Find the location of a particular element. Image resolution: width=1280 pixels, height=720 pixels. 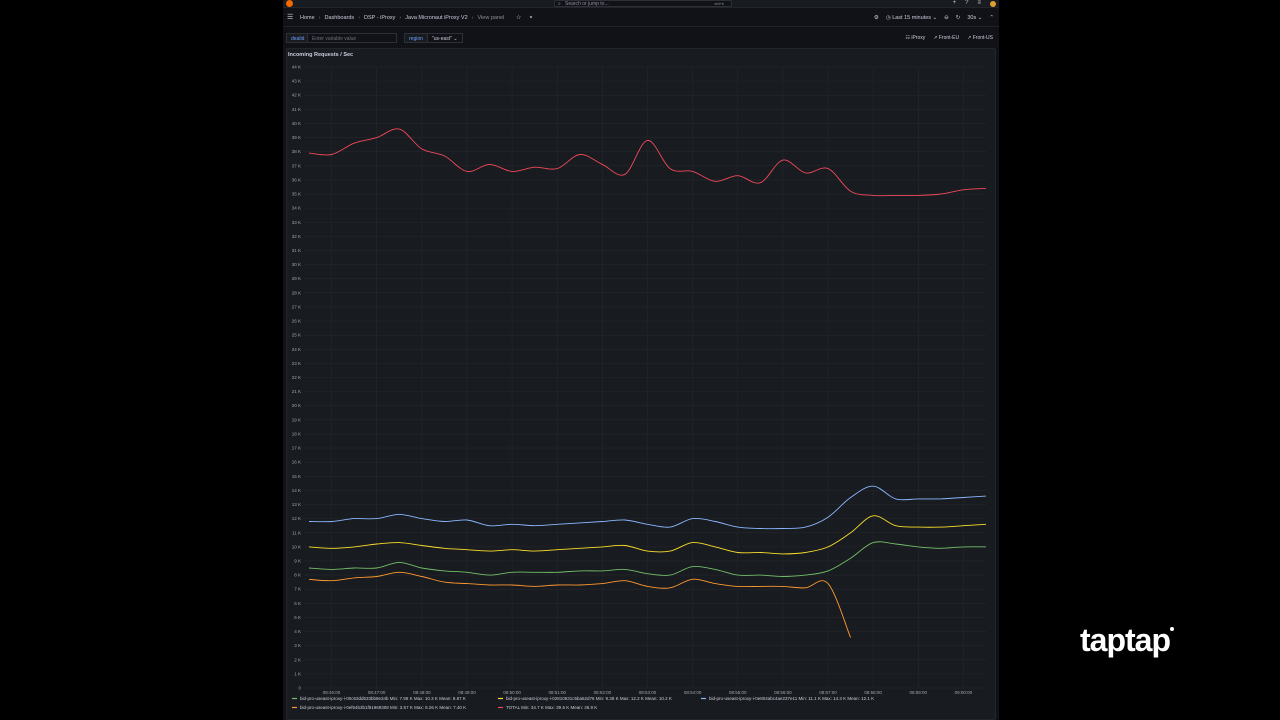

y-tick-label: 32 K is located at coordinates (296, 236).